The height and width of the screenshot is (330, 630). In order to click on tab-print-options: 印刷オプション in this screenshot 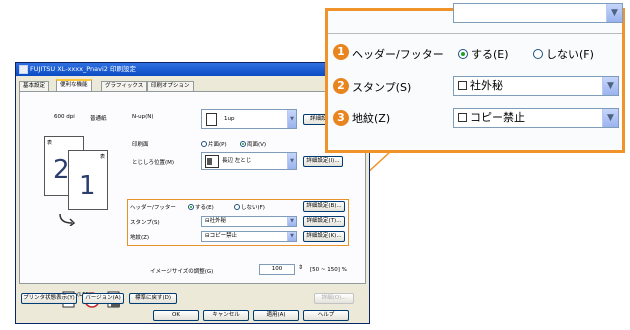, I will do `click(170, 86)`.